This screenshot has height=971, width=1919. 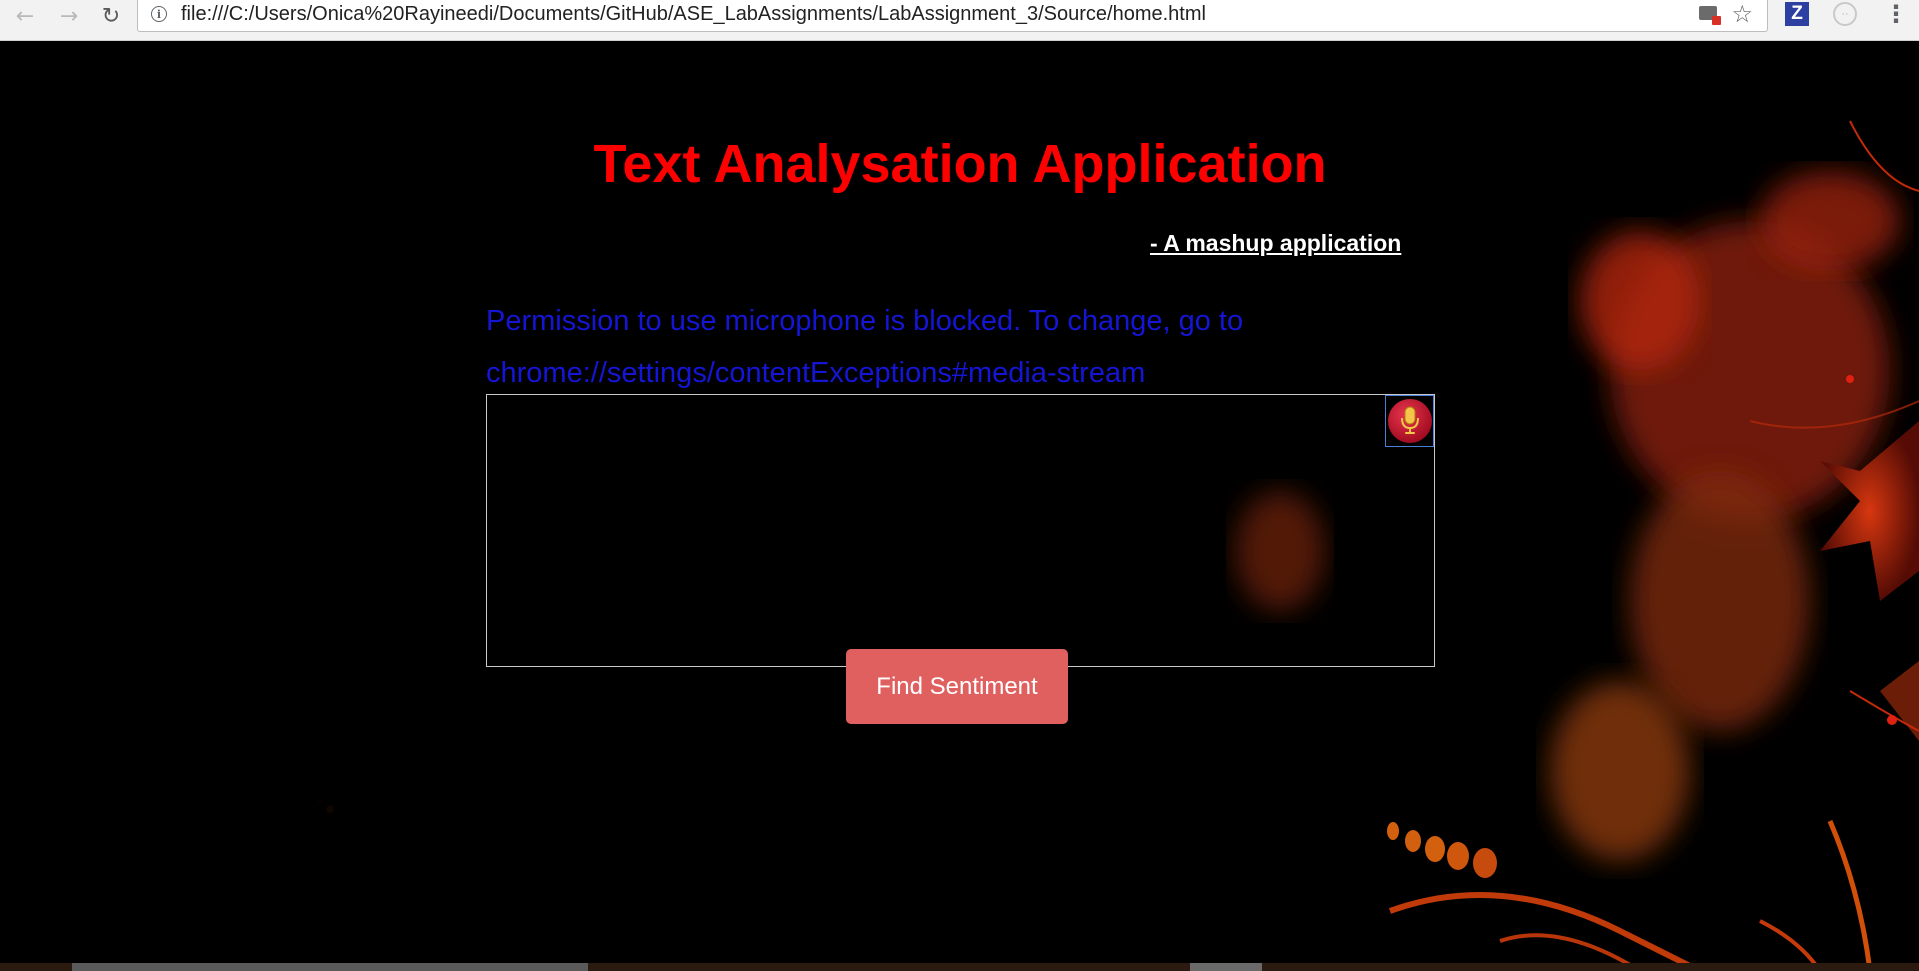 I want to click on forward-arrow-icon: →, so click(x=69, y=16).